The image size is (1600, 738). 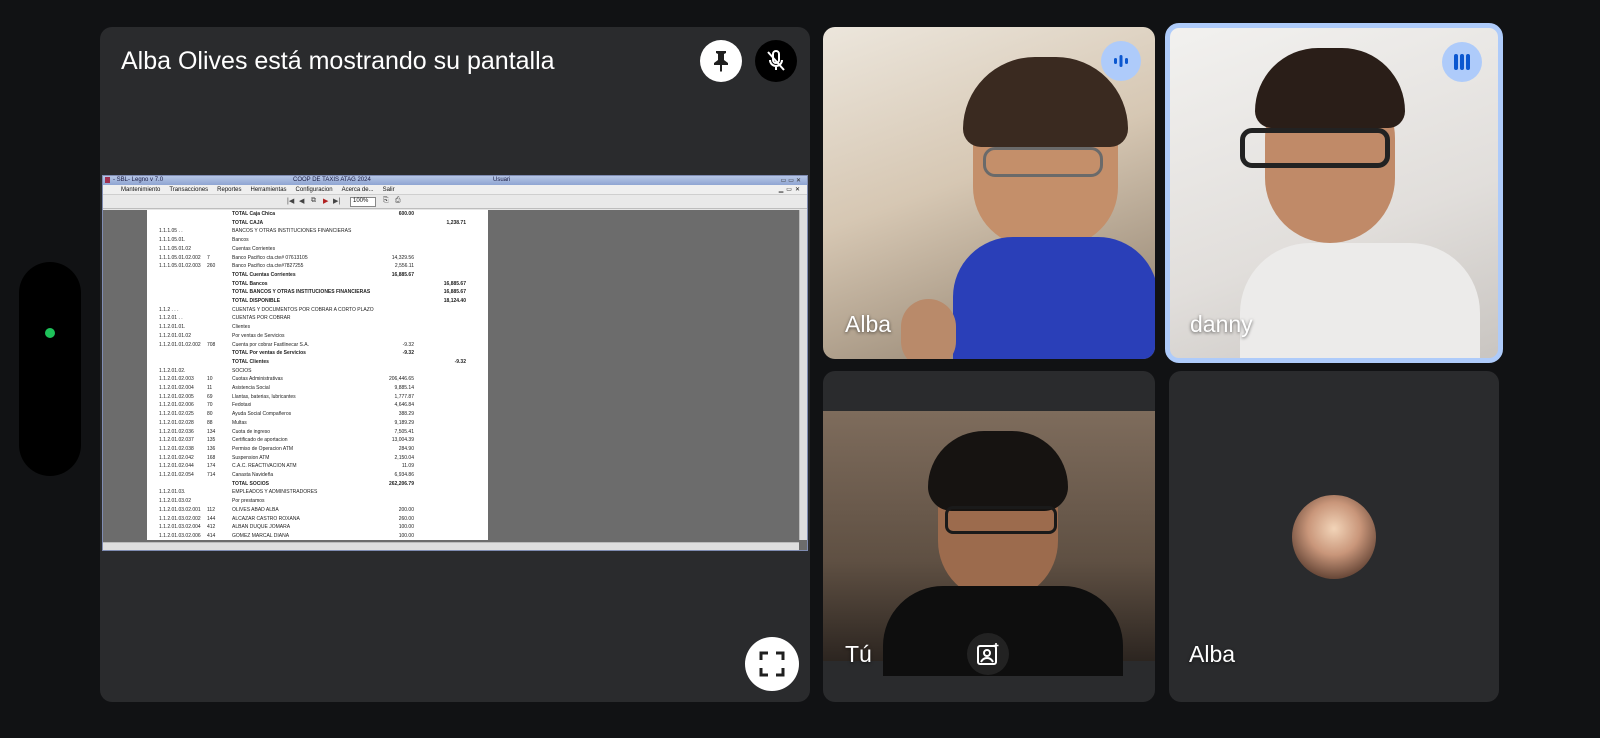 What do you see at coordinates (791, 189) in the screenshot?
I see `mdi-controls: ▁▭✕` at bounding box center [791, 189].